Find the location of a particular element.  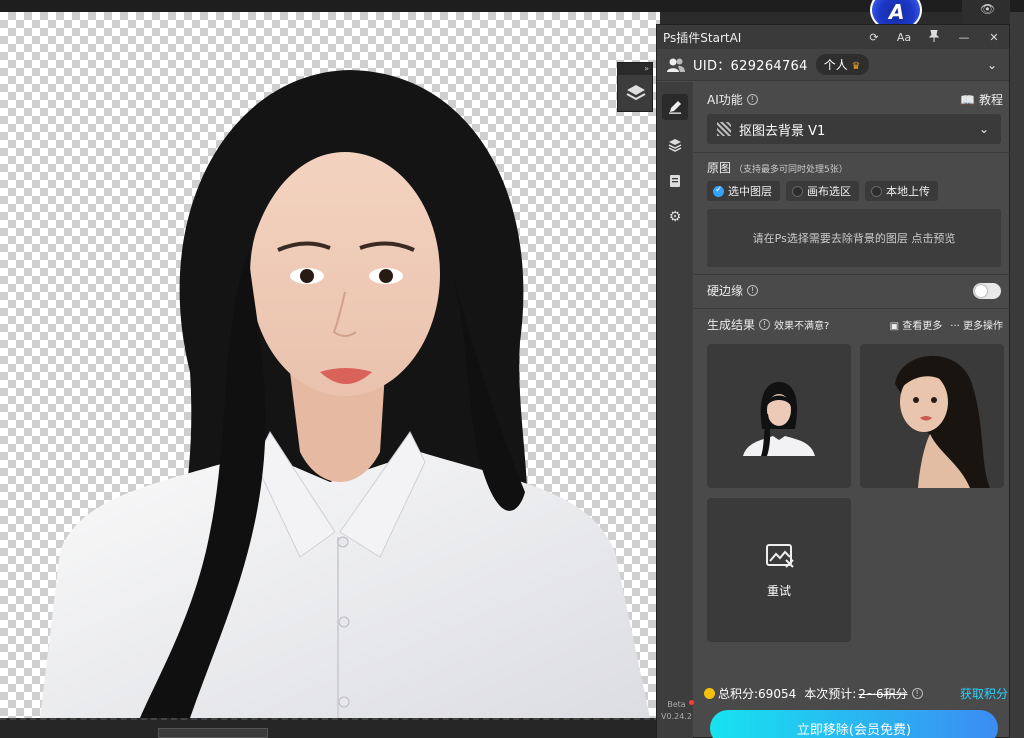

version-label: V0.24.2 is located at coordinates (676, 716).